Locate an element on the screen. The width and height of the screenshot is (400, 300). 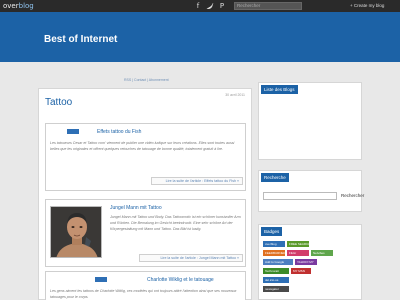
logo-prefix: over is located at coordinates (11, 6).